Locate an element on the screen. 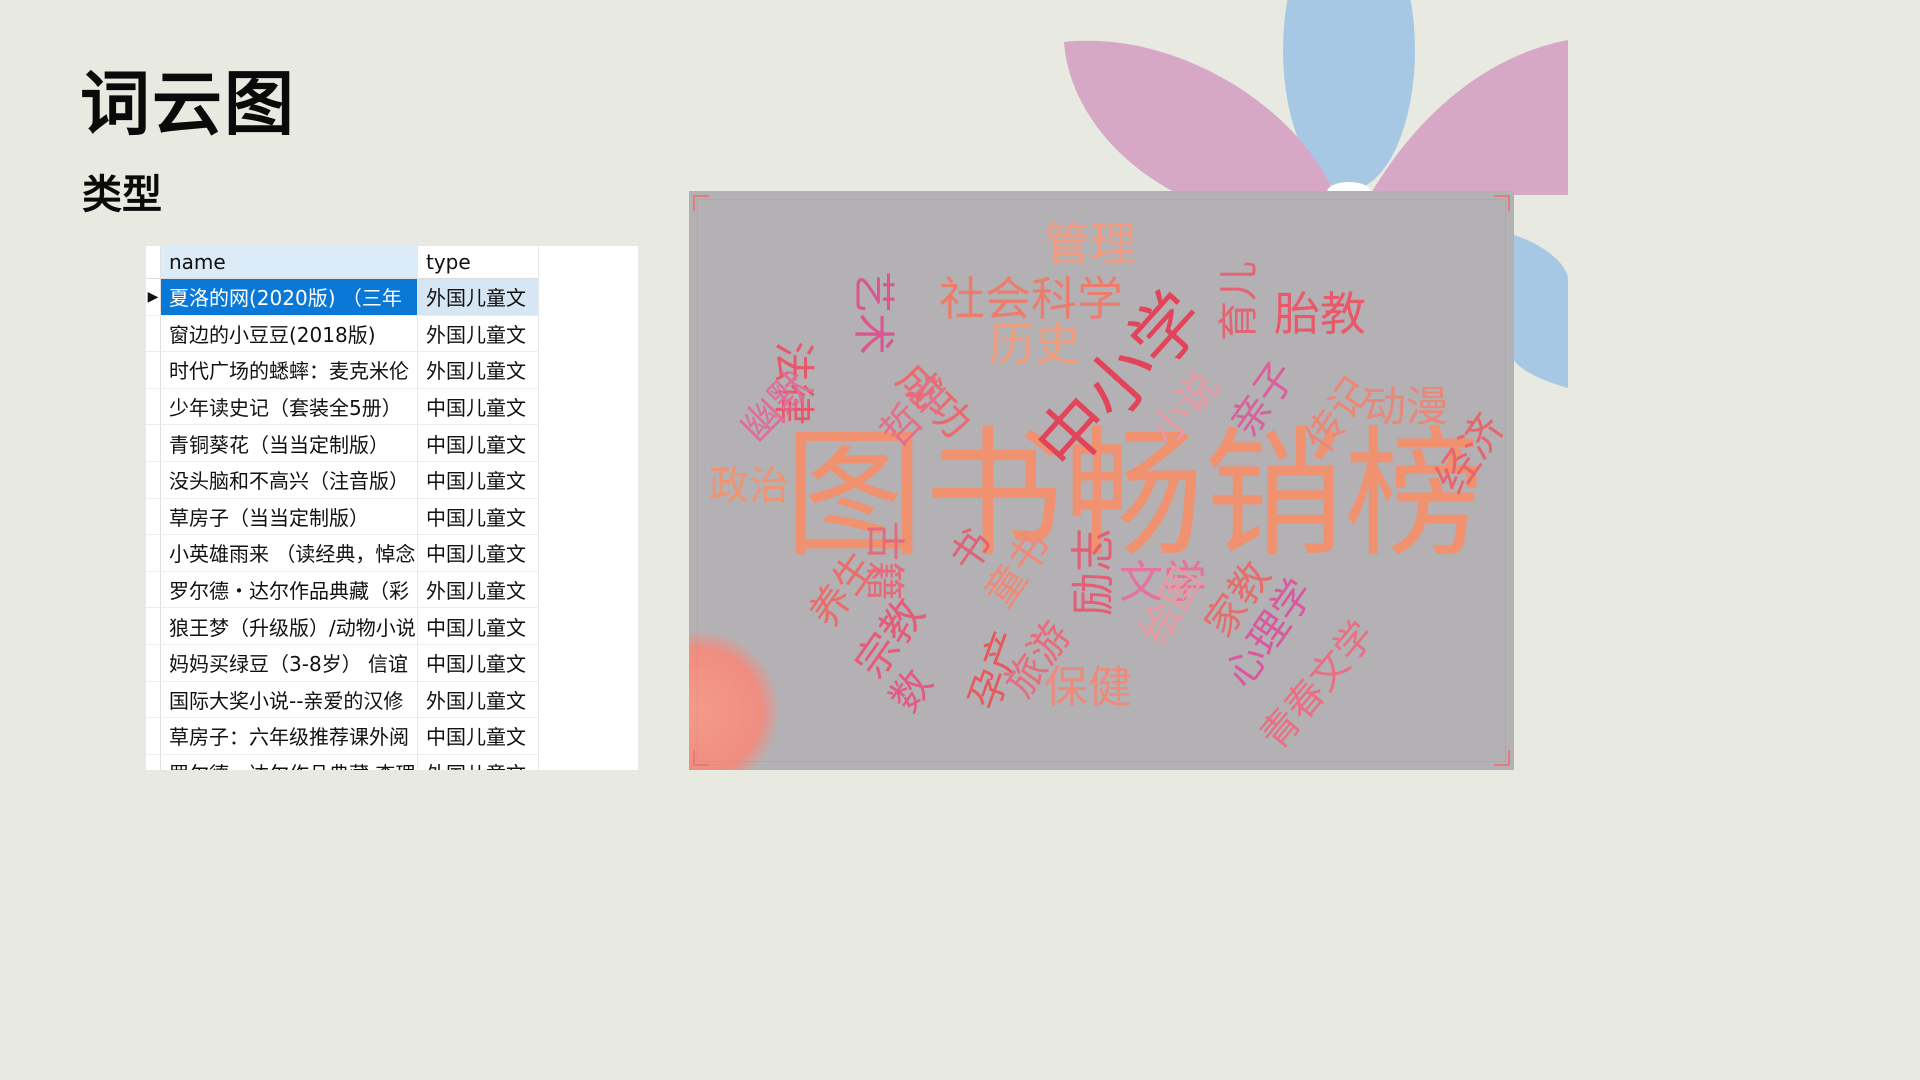 The image size is (1920, 1080). table-row: 草房子：六年级推荐课外阅 中国儿童文 is located at coordinates (342, 736).